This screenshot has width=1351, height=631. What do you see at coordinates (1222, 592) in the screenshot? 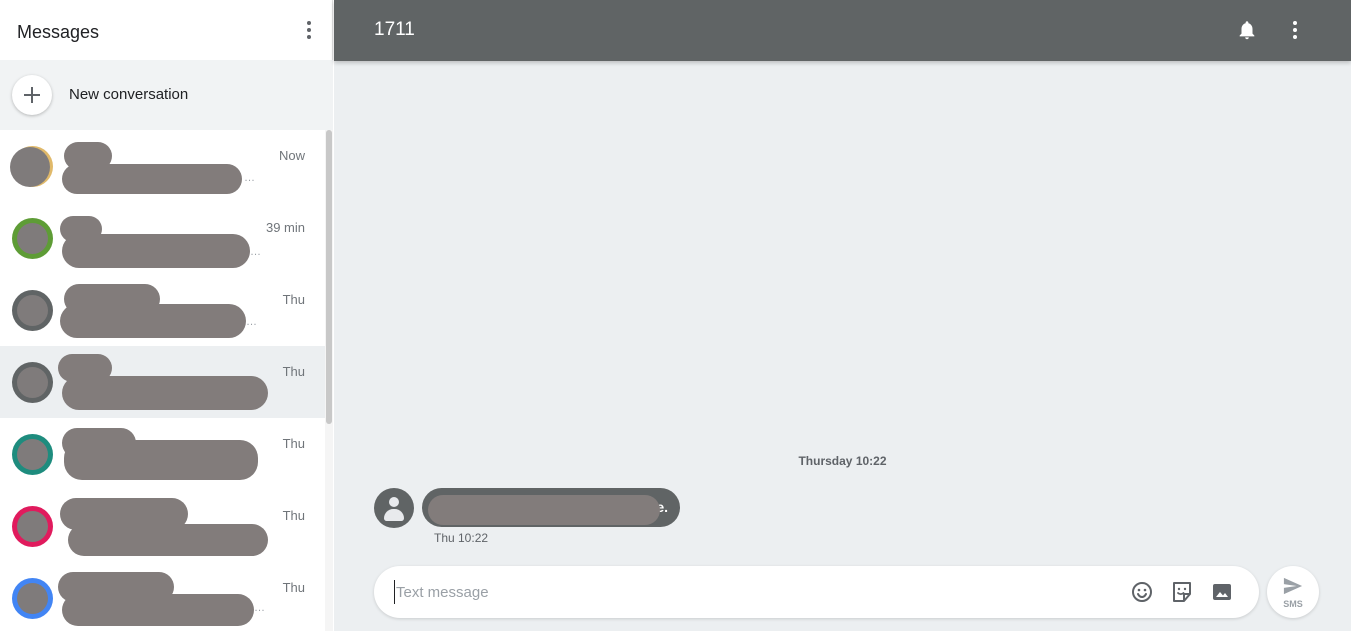
I see `image-icon` at bounding box center [1222, 592].